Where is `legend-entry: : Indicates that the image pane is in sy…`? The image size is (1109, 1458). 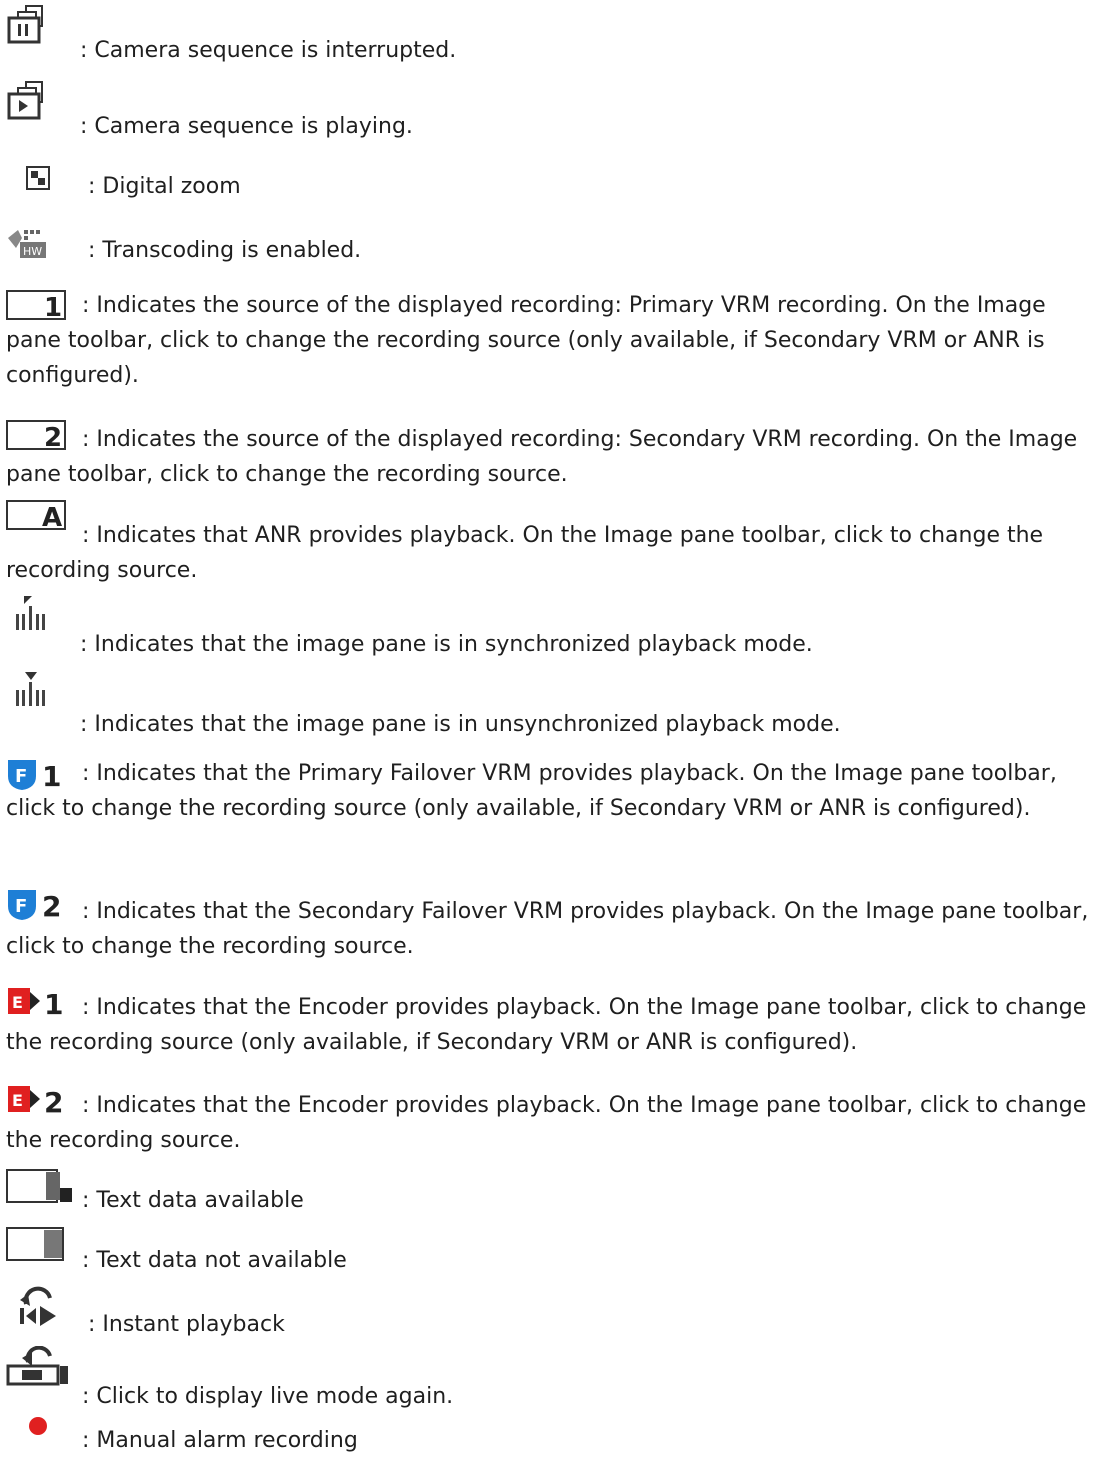 legend-entry: : Indicates that the image pane is in sy… is located at coordinates (556, 629).